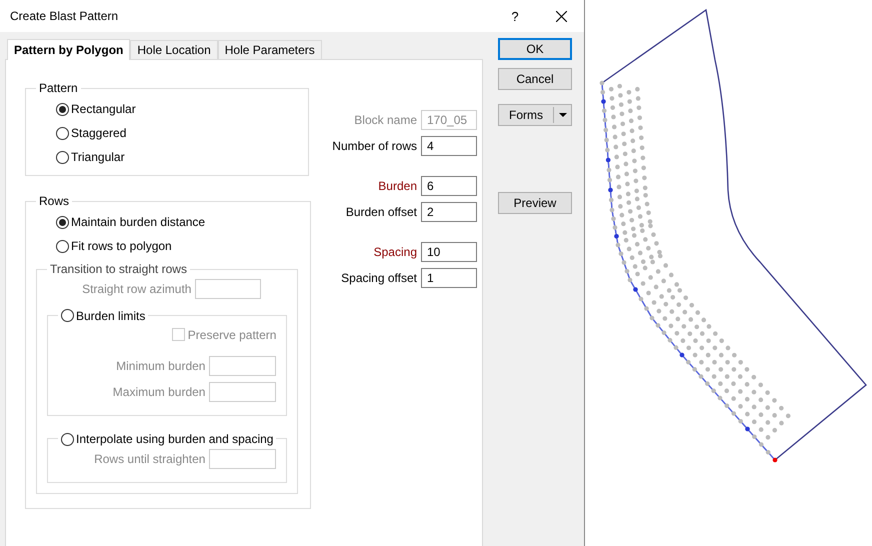 The height and width of the screenshot is (546, 872). Describe the element at coordinates (166, 133) in the screenshot. I see `radio-button: Staggered` at that location.